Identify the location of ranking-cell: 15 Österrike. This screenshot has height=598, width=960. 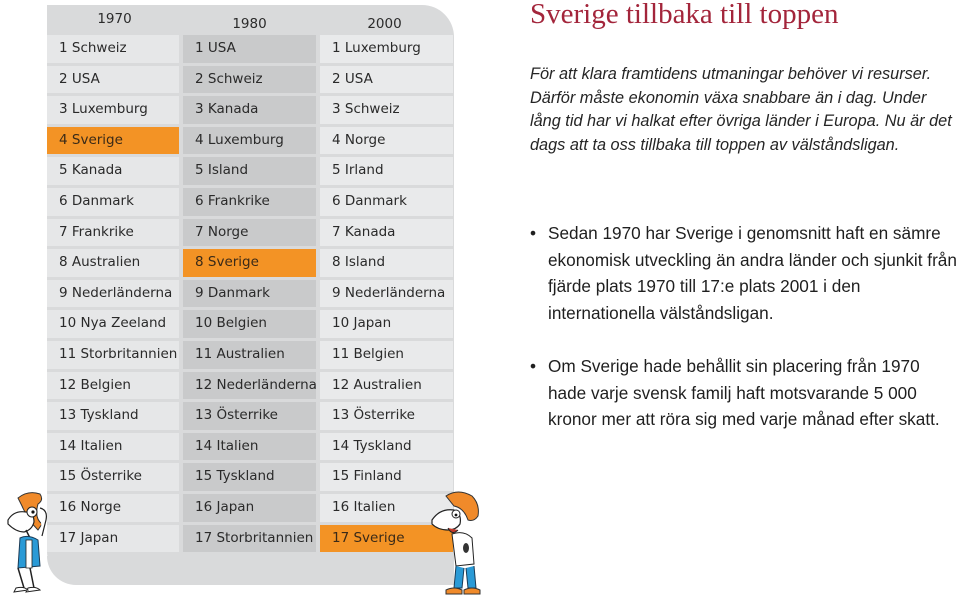
(113, 477).